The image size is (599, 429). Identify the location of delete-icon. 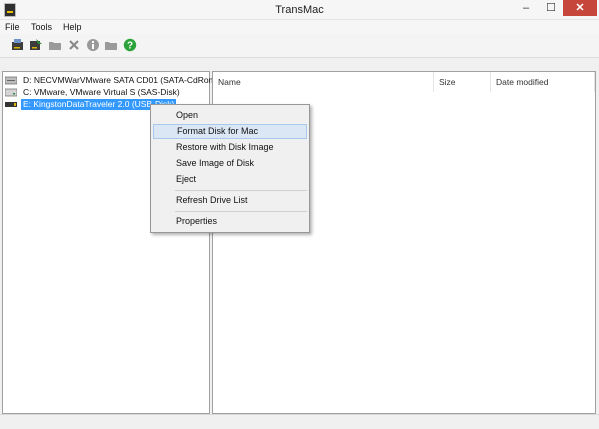
(74, 45).